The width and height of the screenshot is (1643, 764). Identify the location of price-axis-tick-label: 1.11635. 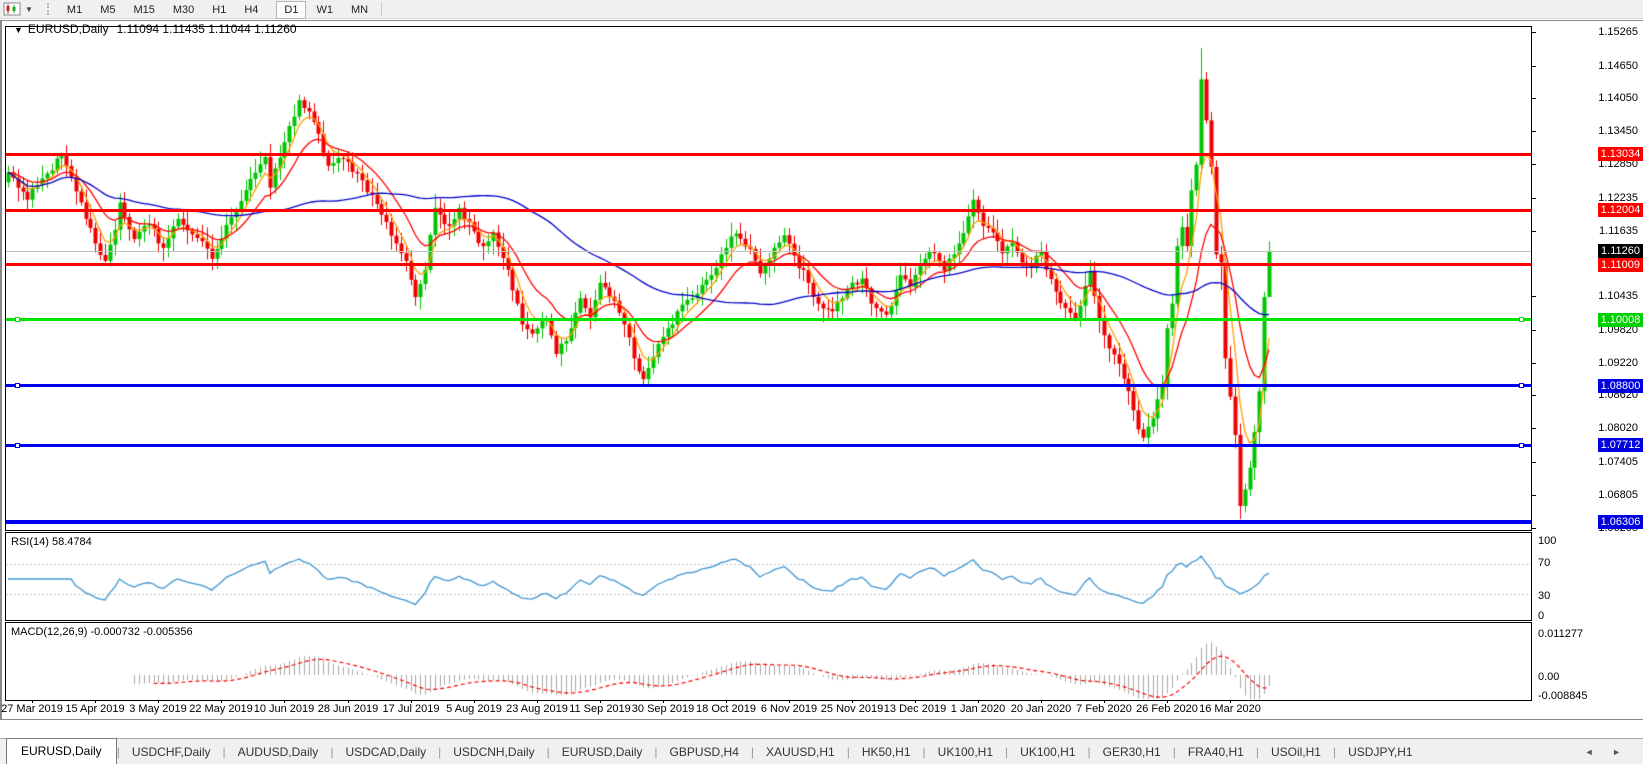
(1618, 231).